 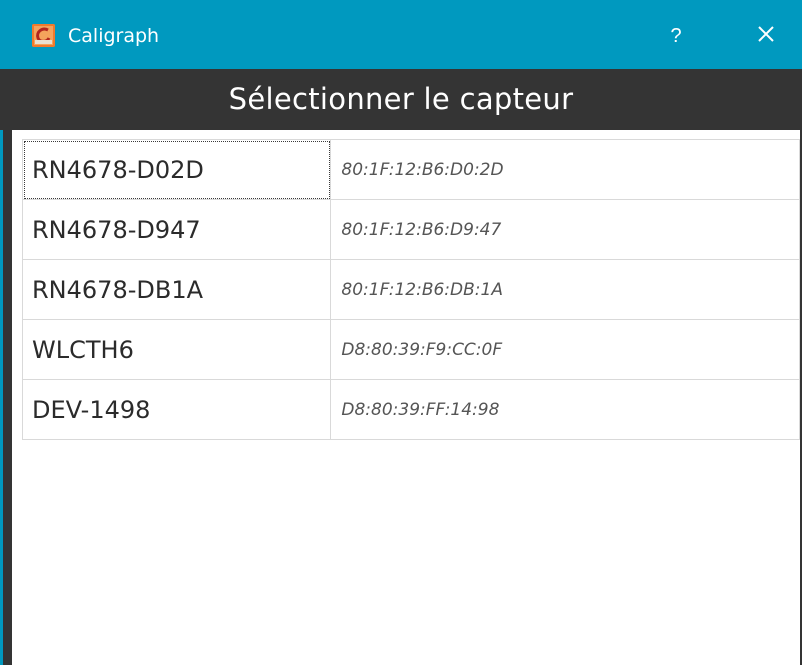 I want to click on sensor-row: DEV-1498 D8:80:39:FF:14:98, so click(x=410, y=409).